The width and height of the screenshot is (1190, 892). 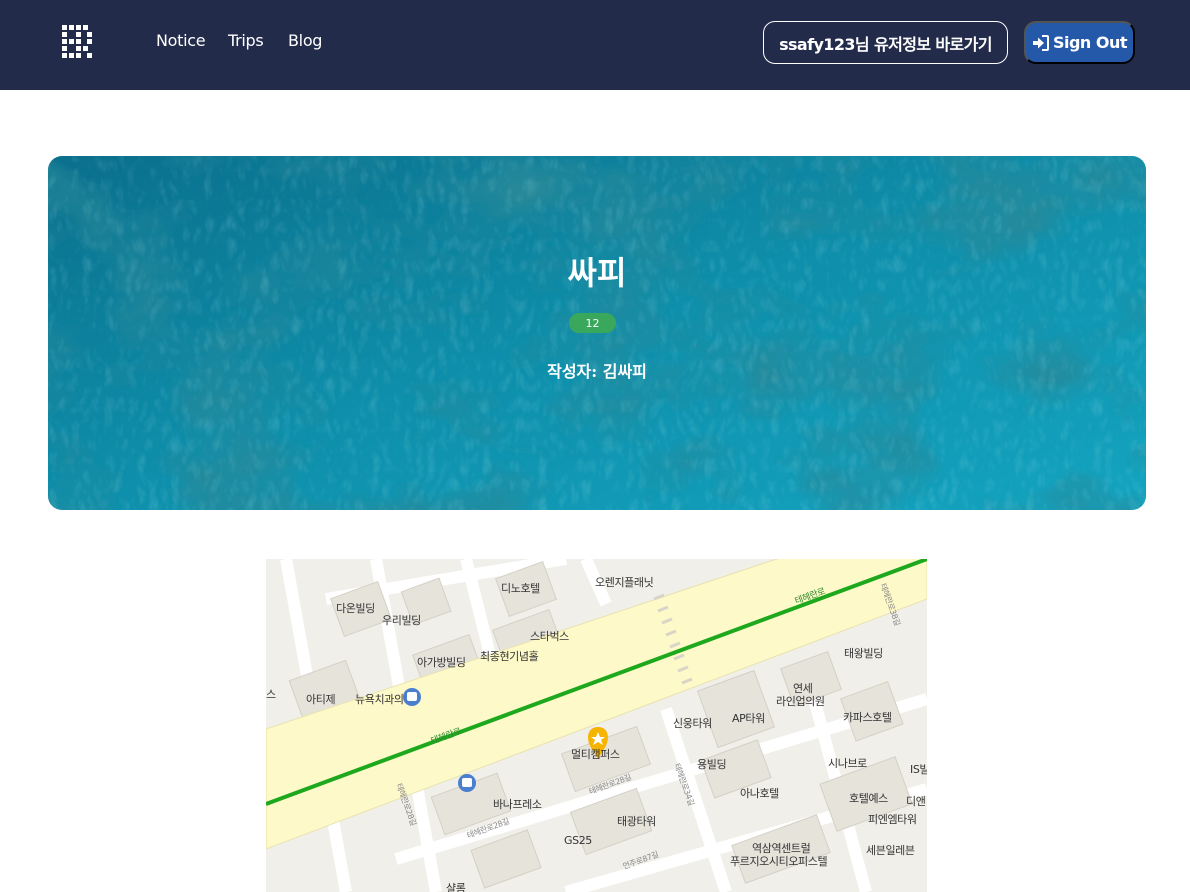 I want to click on map-label: 시나브로, so click(x=847, y=763).